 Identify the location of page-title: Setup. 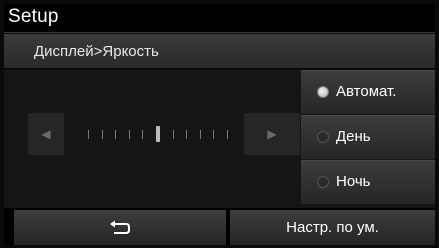
(33, 16).